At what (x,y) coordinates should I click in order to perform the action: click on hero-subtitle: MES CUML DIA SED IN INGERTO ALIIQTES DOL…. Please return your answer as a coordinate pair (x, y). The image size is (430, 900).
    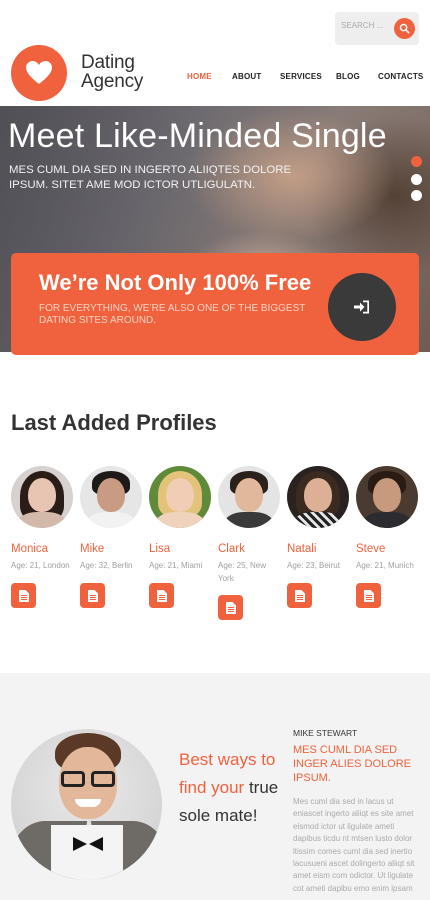
    Looking at the image, I should click on (150, 177).